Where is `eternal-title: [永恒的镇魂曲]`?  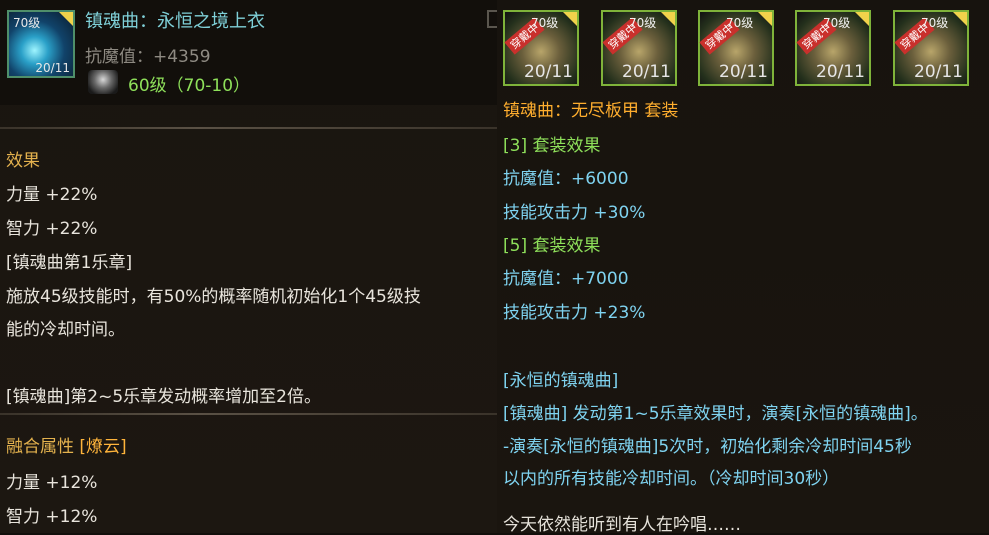 eternal-title: [永恒的镇魂曲] is located at coordinates (561, 381).